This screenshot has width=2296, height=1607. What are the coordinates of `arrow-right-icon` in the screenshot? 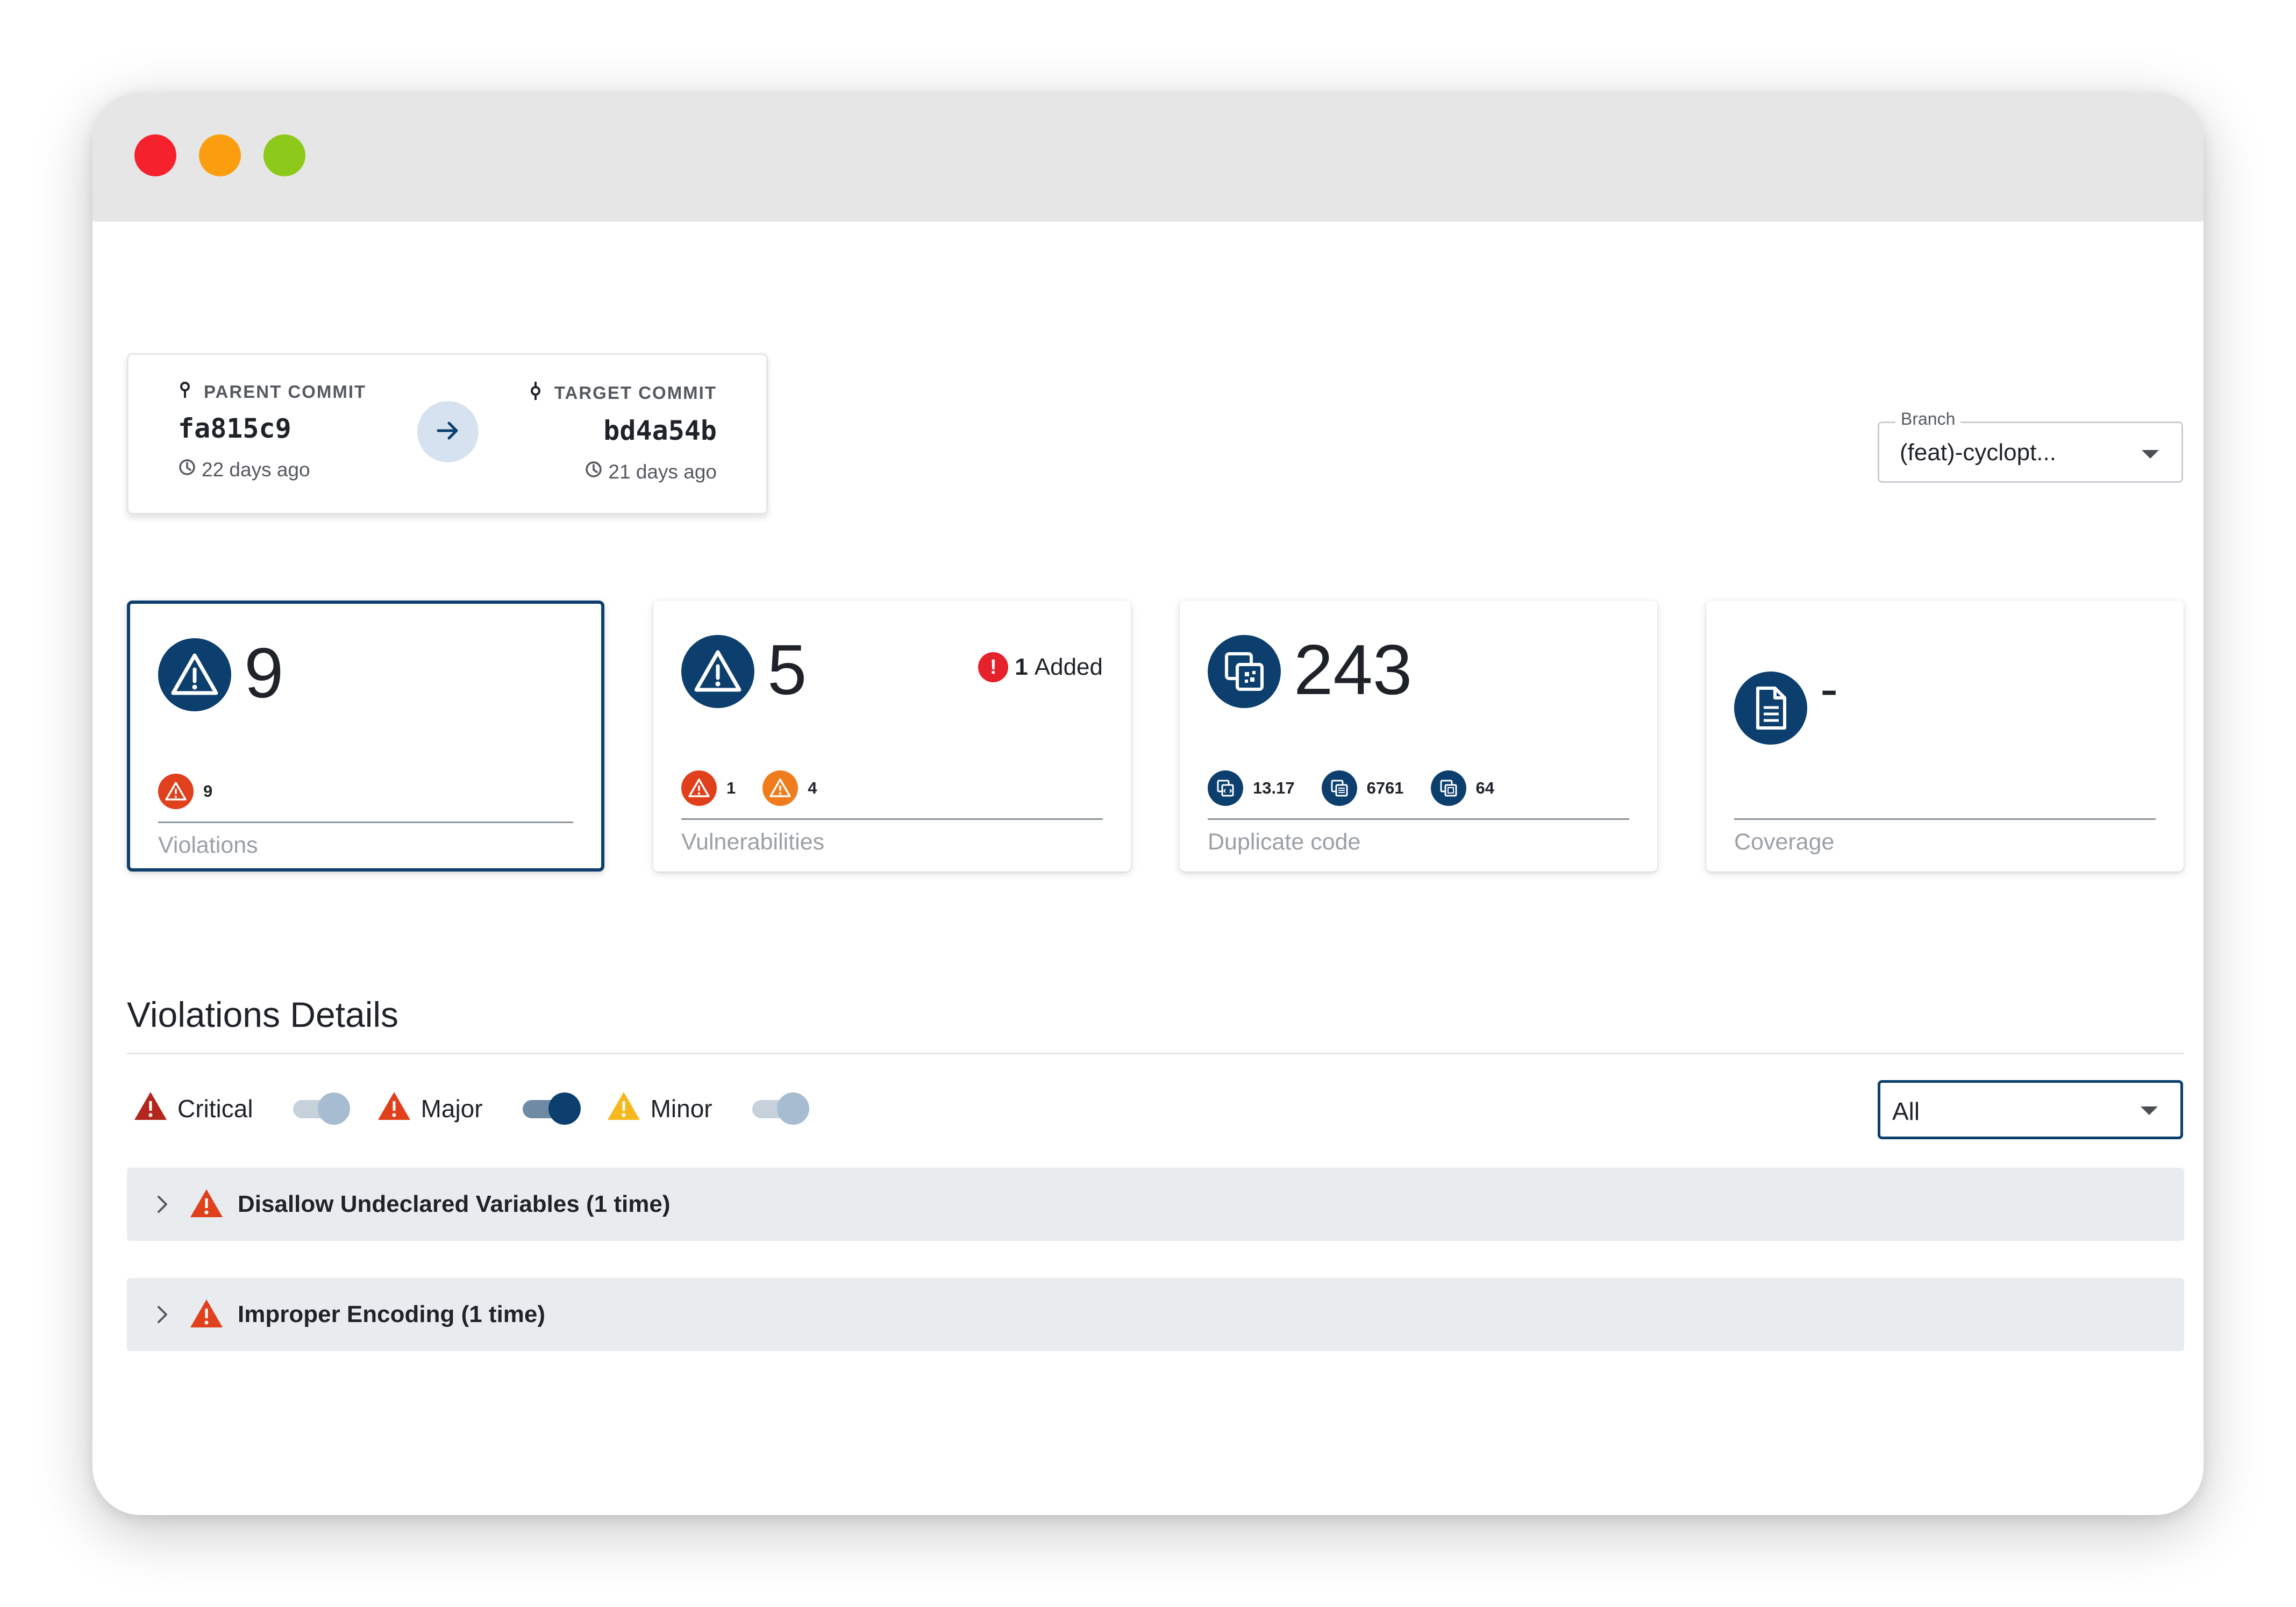 It's located at (448, 432).